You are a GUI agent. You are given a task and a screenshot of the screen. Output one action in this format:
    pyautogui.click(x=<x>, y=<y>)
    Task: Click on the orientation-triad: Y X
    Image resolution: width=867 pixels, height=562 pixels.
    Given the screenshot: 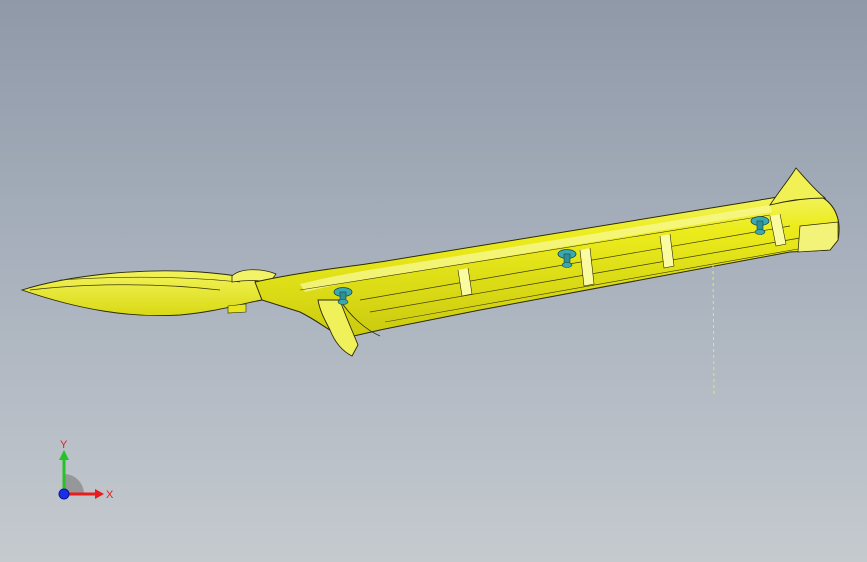 What is the action you would take?
    pyautogui.click(x=85, y=476)
    